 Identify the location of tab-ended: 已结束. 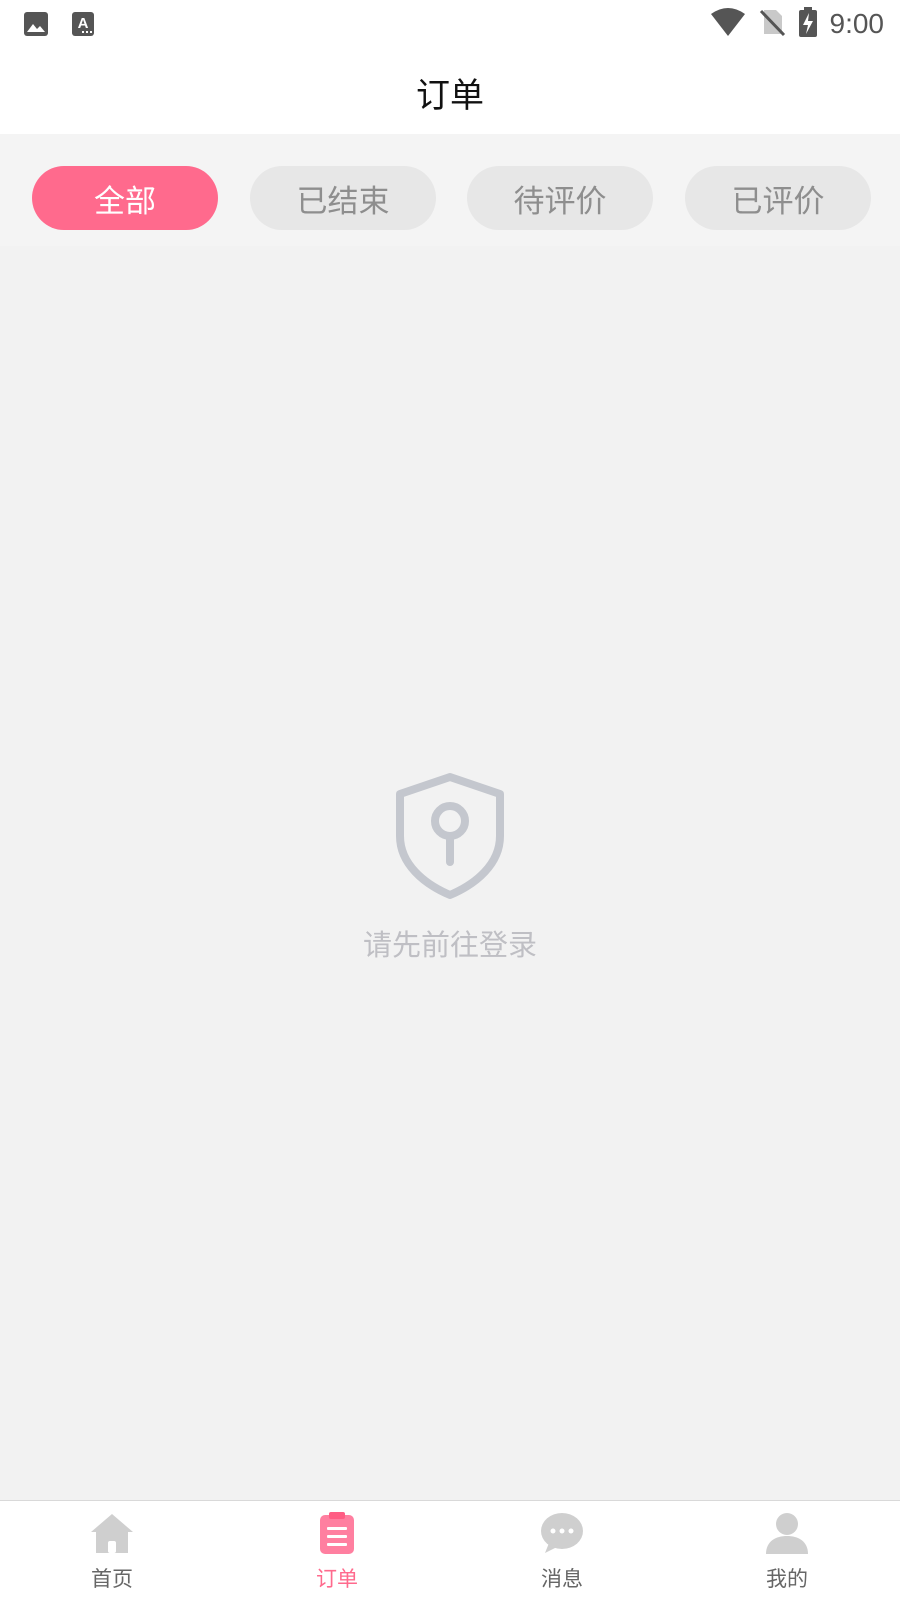
(343, 198).